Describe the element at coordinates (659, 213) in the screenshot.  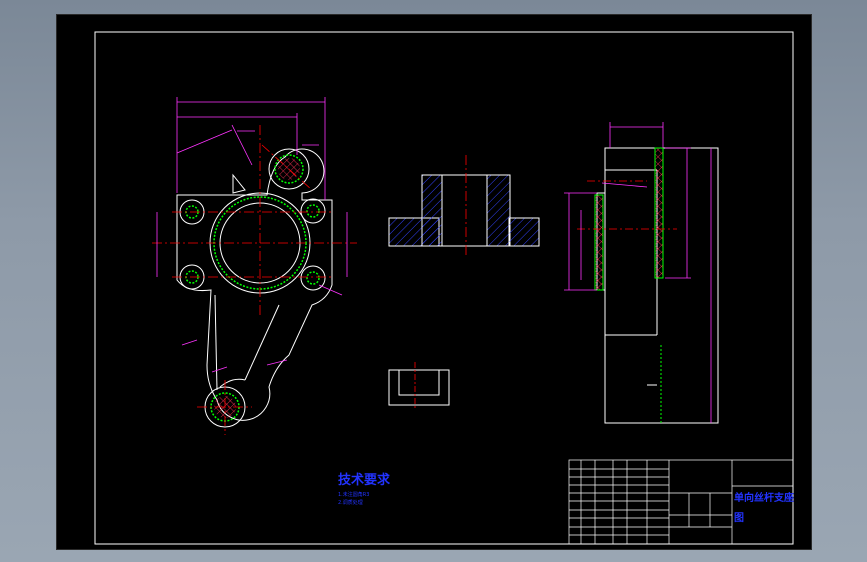
I see `side-thread-band` at that location.